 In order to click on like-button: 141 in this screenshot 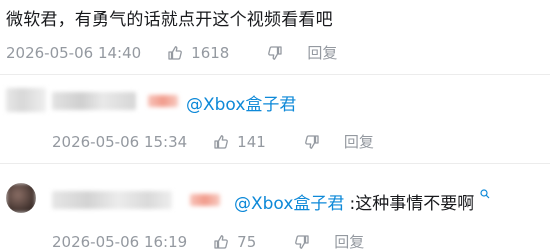, I will do `click(239, 142)`.